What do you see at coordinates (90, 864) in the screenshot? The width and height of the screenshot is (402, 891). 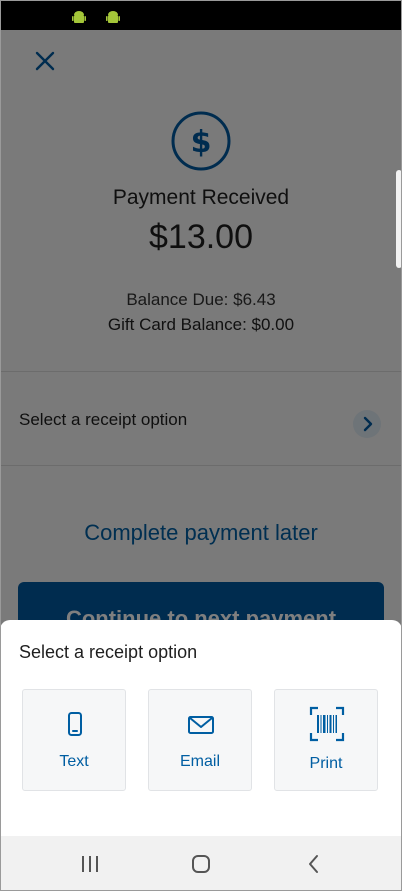 I see `recents-icon` at bounding box center [90, 864].